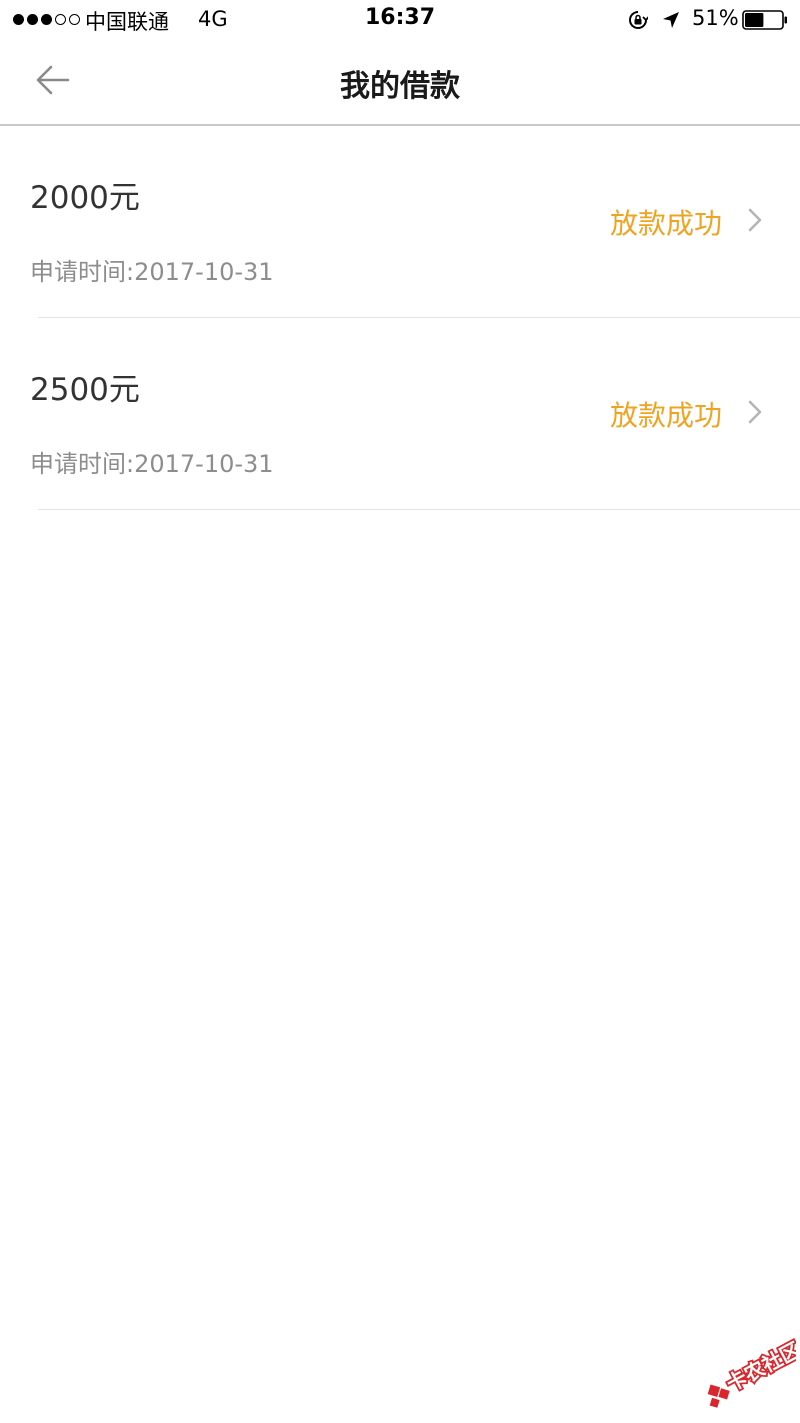 The image size is (800, 1423). I want to click on battery-percentage: 51%, so click(715, 18).